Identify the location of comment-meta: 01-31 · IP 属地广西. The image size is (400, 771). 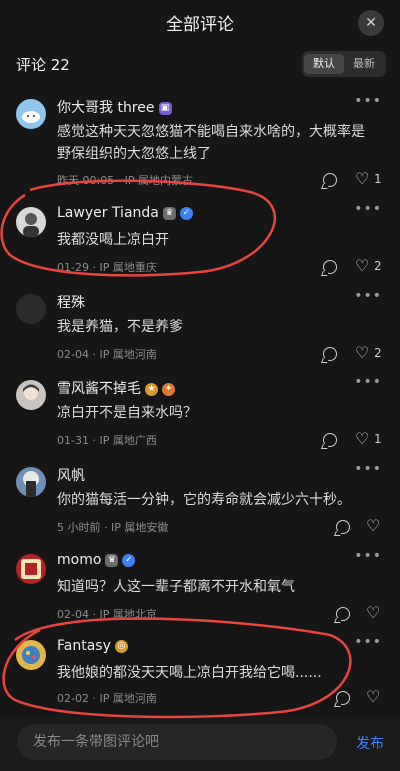
(107, 440).